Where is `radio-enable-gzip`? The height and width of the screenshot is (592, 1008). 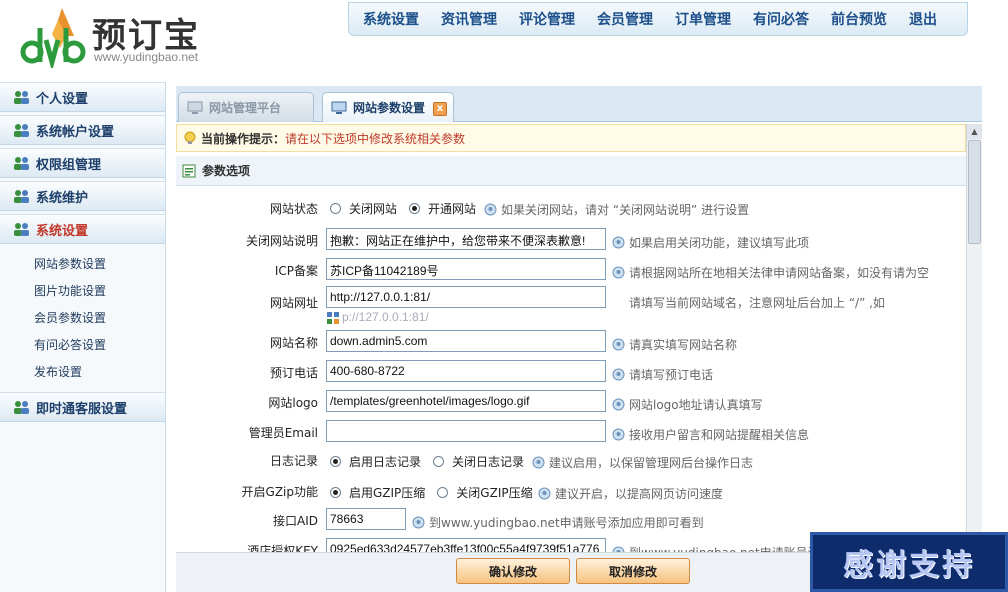
radio-enable-gzip is located at coordinates (335, 492).